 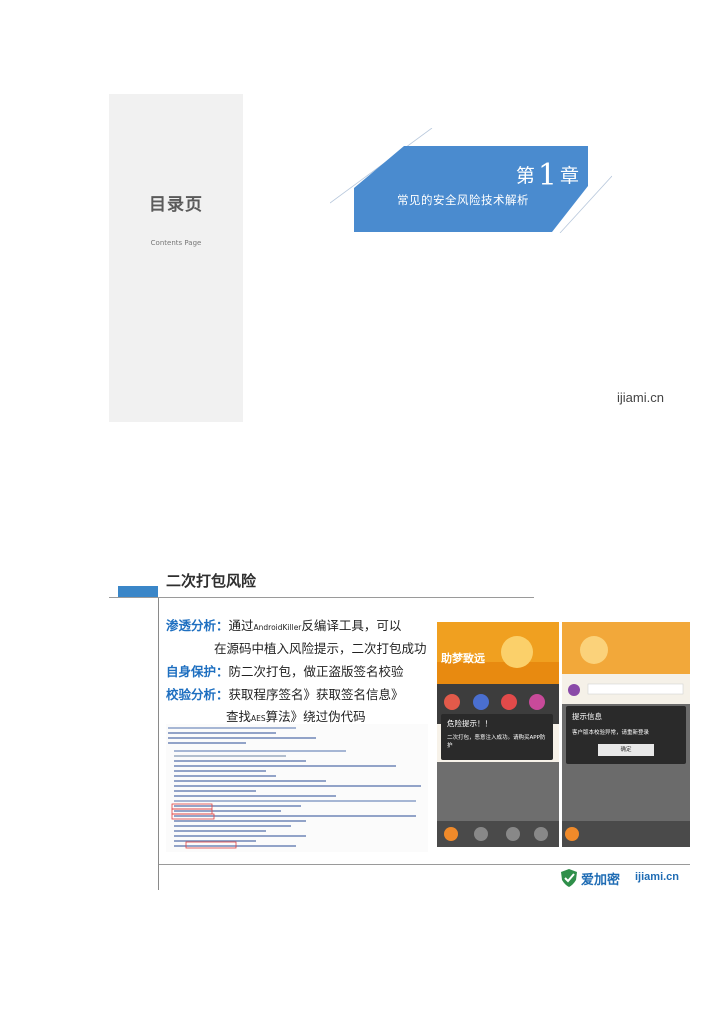 I want to click on phone-screenshot-1: 助梦致远 危险提示！！ 二次打包，恶意注入成功。请购买APP防护, so click(x=498, y=734).